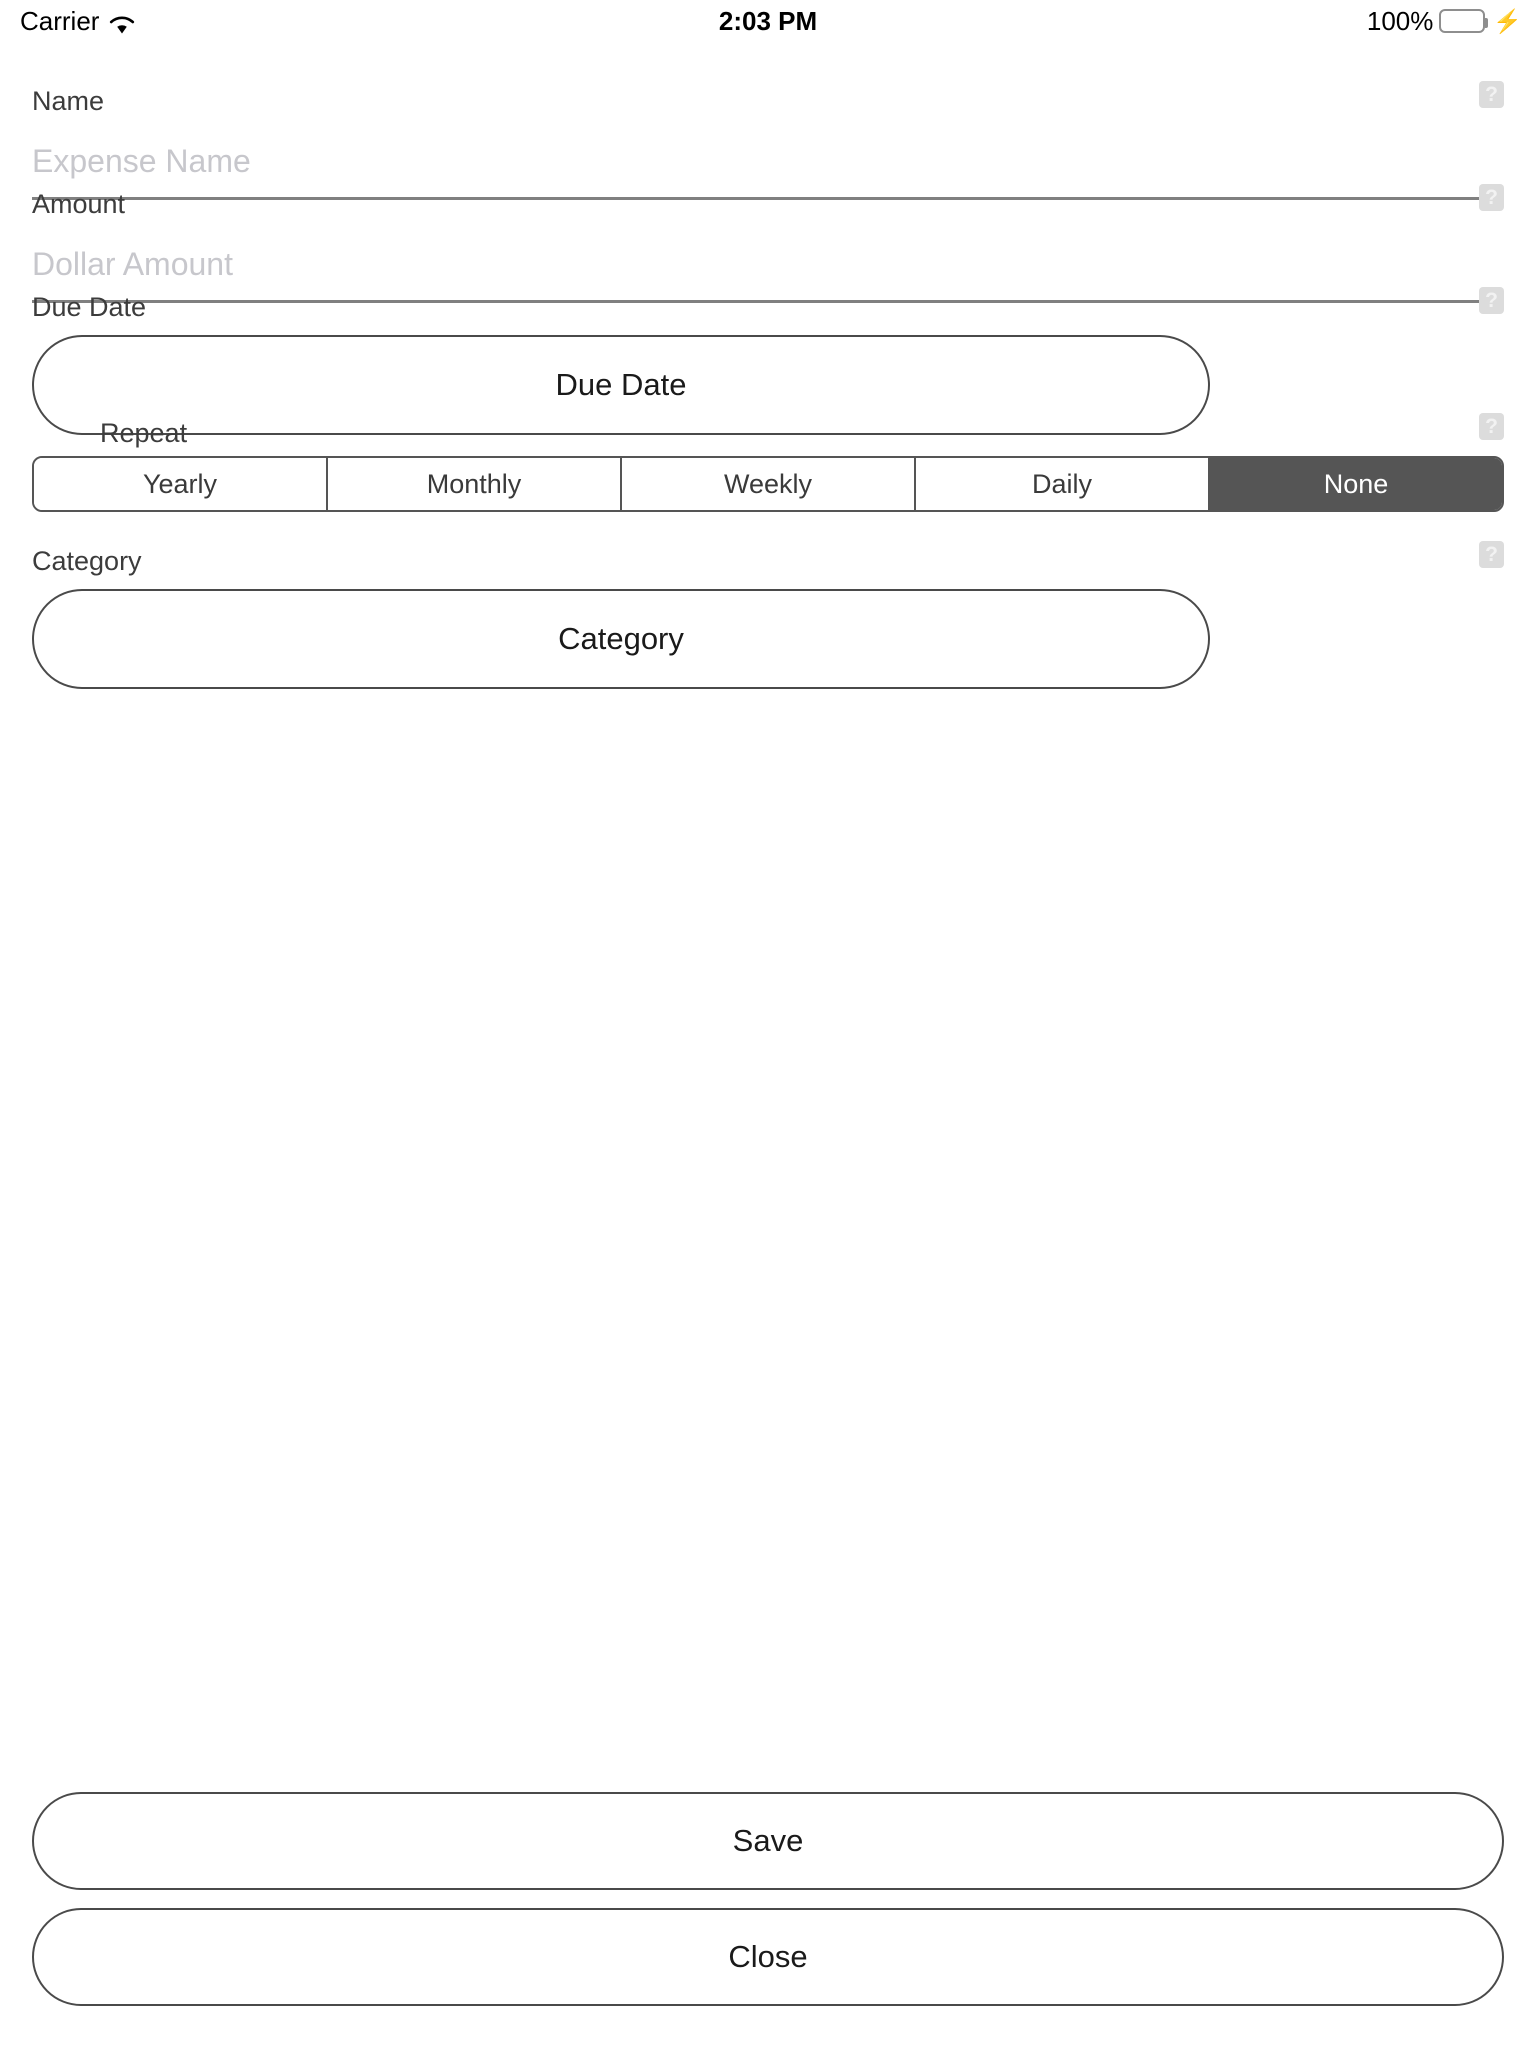 The height and width of the screenshot is (2048, 1536). What do you see at coordinates (79, 204) in the screenshot?
I see `amount-label: Amount` at bounding box center [79, 204].